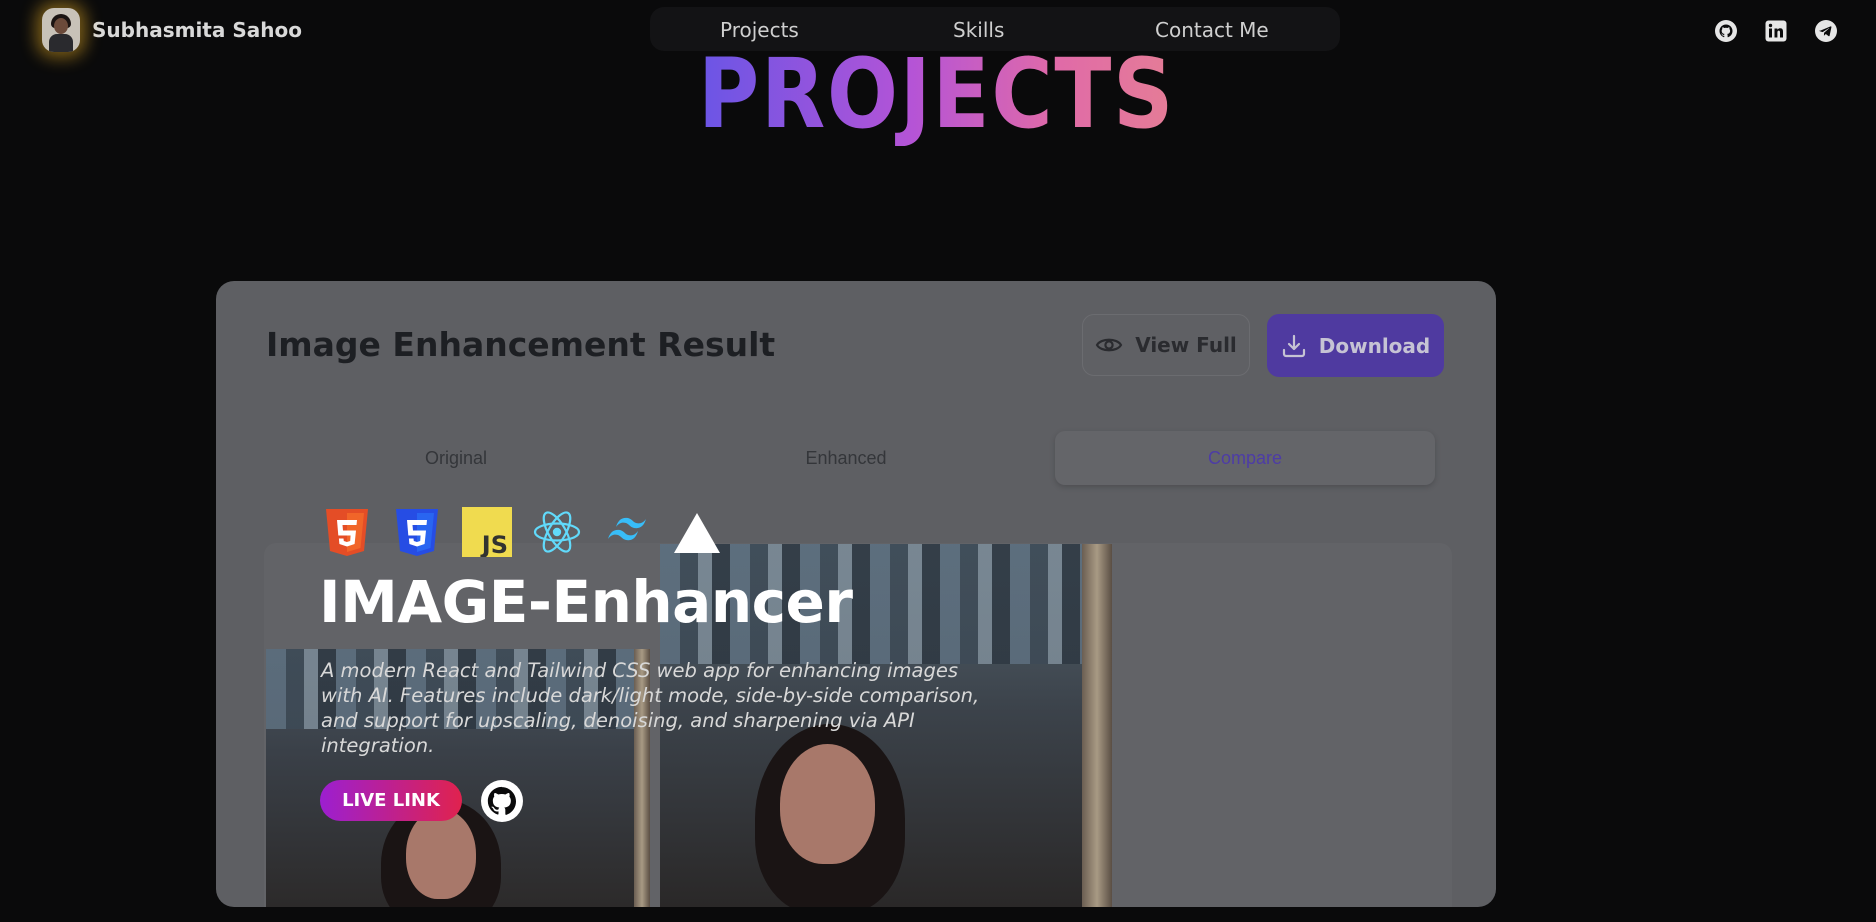 This screenshot has width=1876, height=922. What do you see at coordinates (197, 30) in the screenshot?
I see `brand-name: Subhasmita Sahoo` at bounding box center [197, 30].